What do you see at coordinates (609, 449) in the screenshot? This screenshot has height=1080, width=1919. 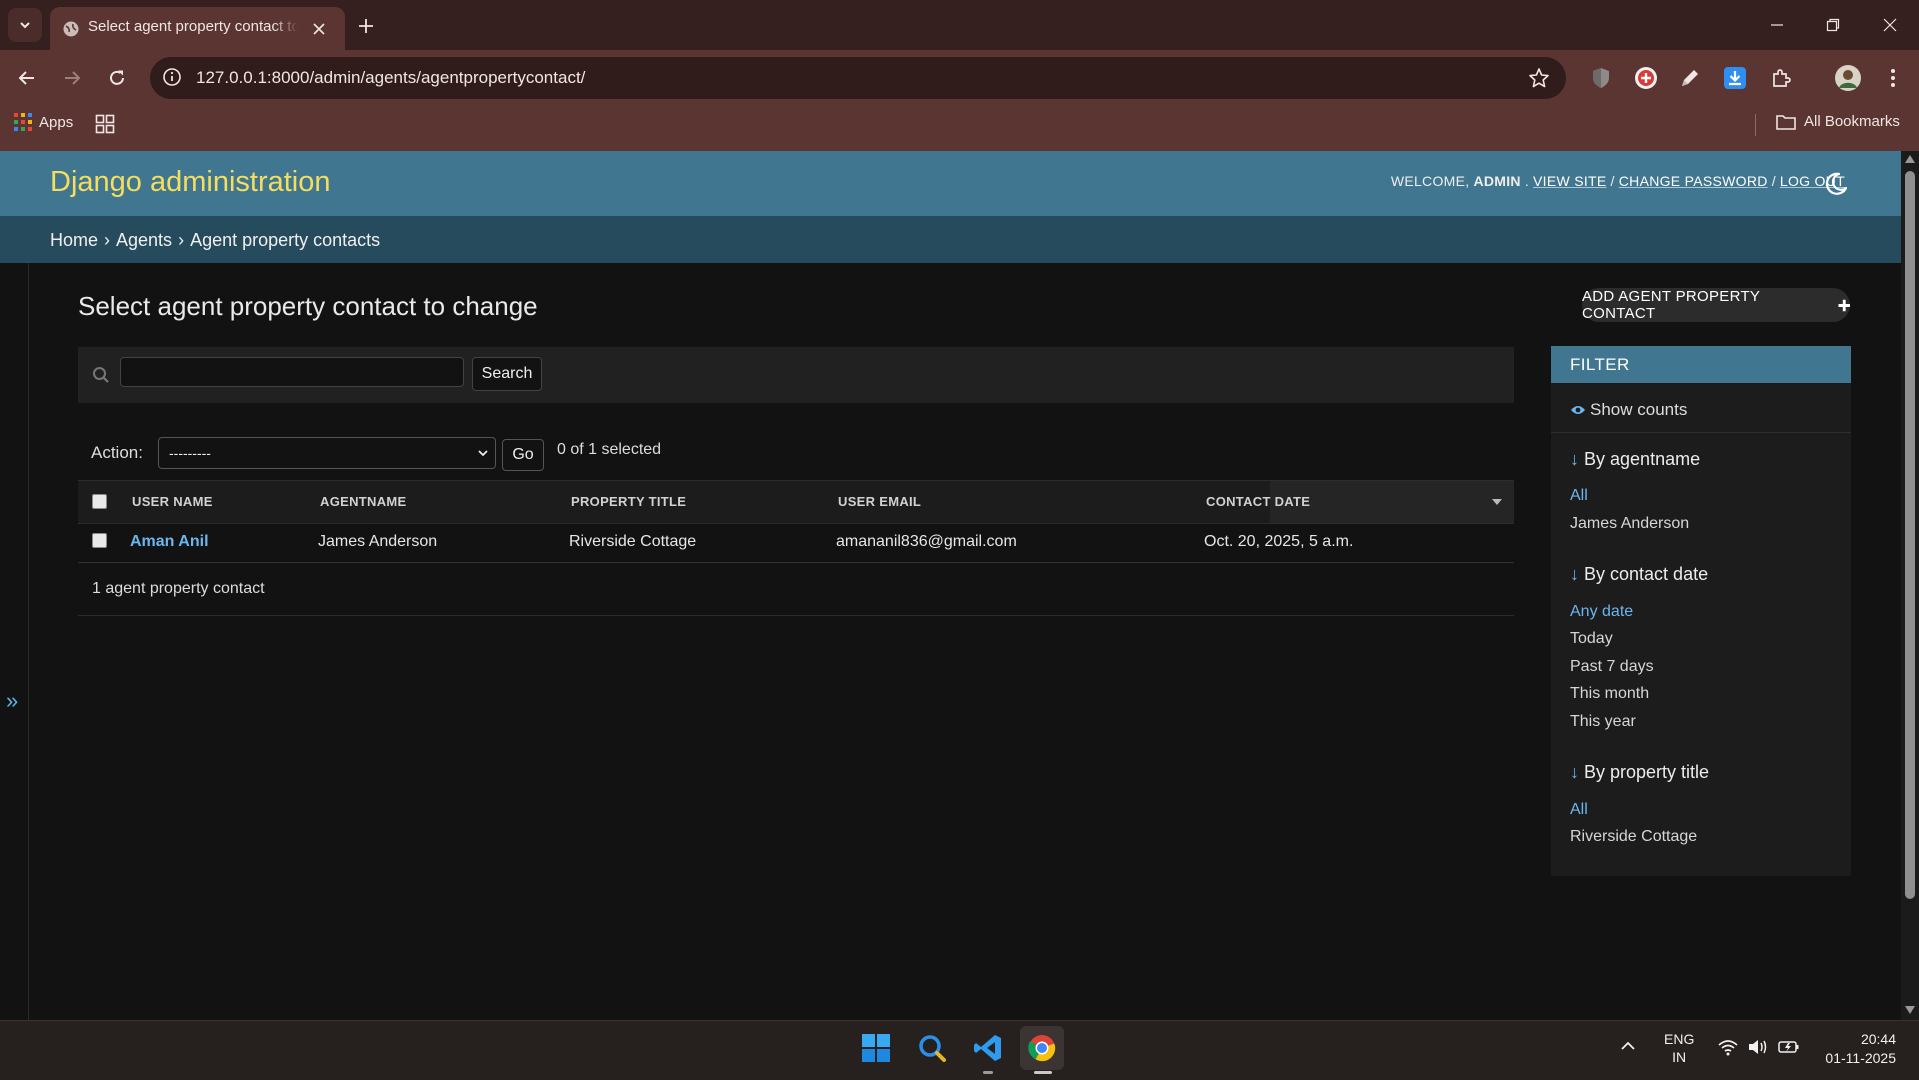 I see `selection-counter: 0 of 1 selected` at bounding box center [609, 449].